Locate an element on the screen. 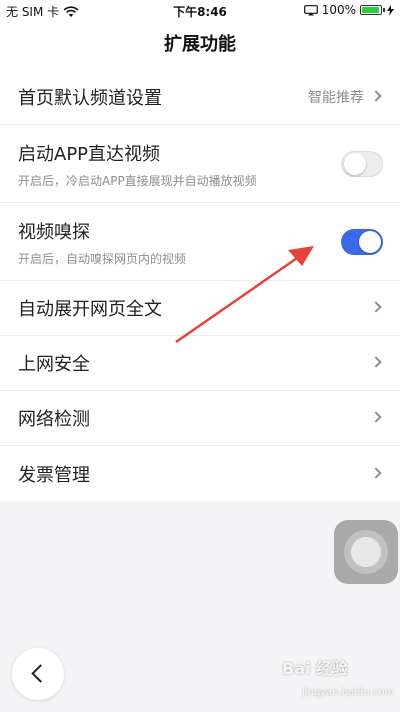  screen-mirror-icon is located at coordinates (310, 9).